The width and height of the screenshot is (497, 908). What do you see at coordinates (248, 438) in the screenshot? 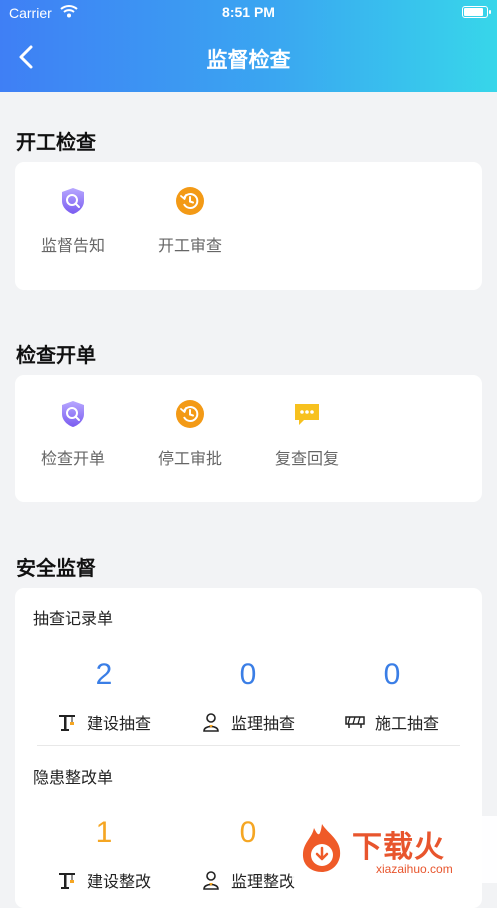
I see `card-check-order: 检查开单 停工审批 复查回复` at bounding box center [248, 438].